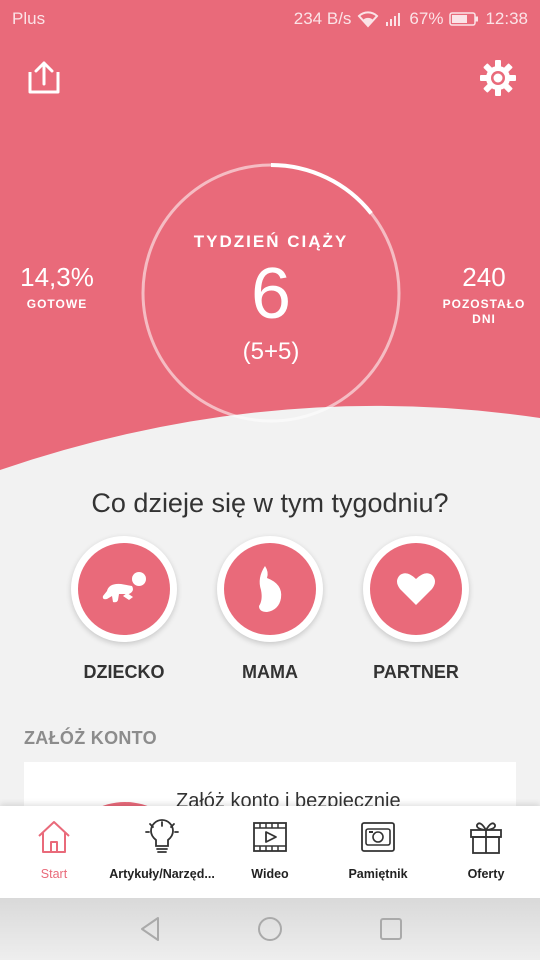 This screenshot has height=960, width=540. What do you see at coordinates (271, 351) in the screenshot?
I see `week-detail: (5+5)` at bounding box center [271, 351].